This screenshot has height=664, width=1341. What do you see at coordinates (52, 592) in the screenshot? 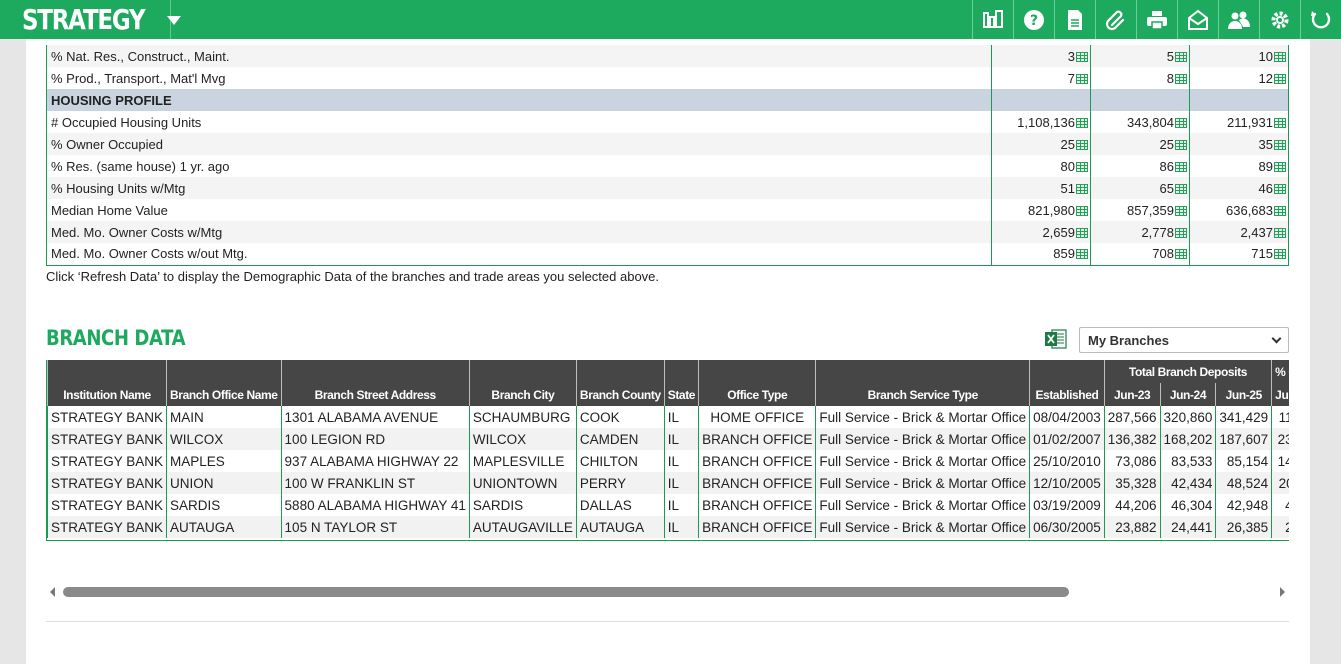
I see `scroll-left-icon` at bounding box center [52, 592].